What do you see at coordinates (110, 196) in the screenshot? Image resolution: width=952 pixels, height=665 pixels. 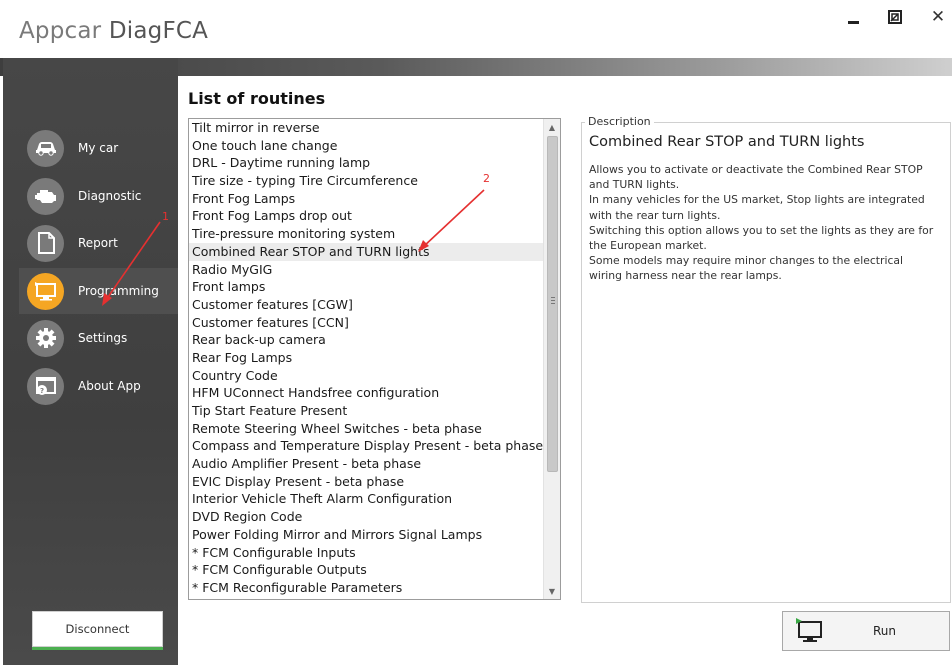 I see `sidebar-item-label: Diagnostic` at bounding box center [110, 196].